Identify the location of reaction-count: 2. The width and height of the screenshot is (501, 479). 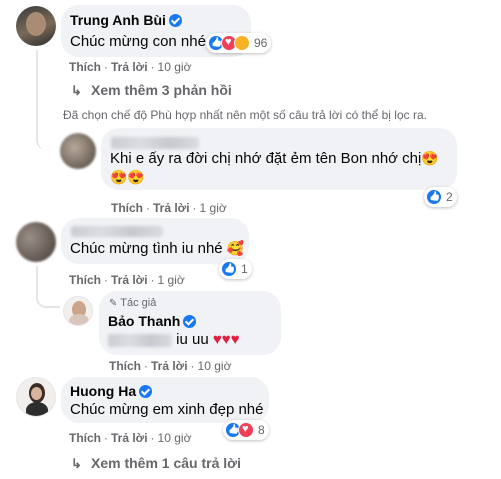
(449, 197).